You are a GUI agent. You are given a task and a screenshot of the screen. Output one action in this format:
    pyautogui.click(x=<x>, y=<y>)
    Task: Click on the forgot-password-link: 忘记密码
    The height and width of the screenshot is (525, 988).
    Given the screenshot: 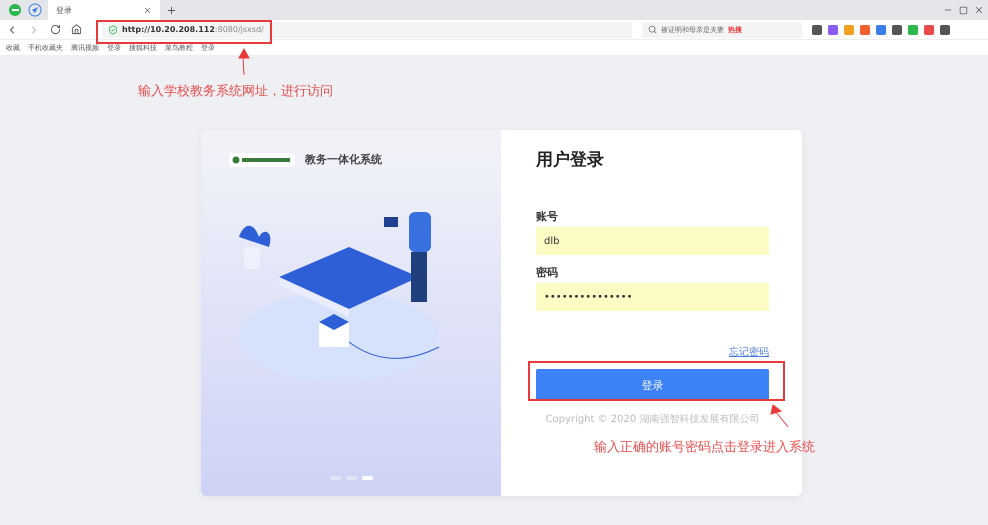 What is the action you would take?
    pyautogui.click(x=749, y=352)
    